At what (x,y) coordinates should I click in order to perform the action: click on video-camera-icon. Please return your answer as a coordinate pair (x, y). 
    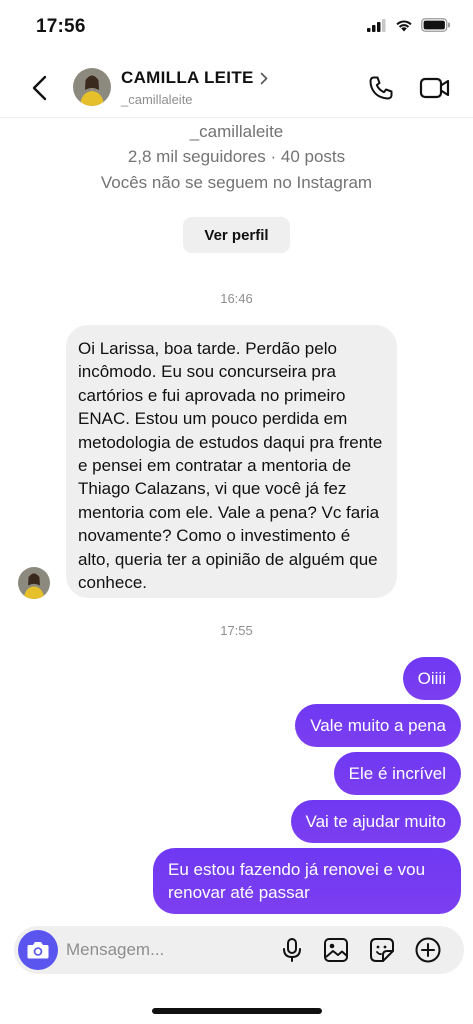
    Looking at the image, I should click on (434, 88).